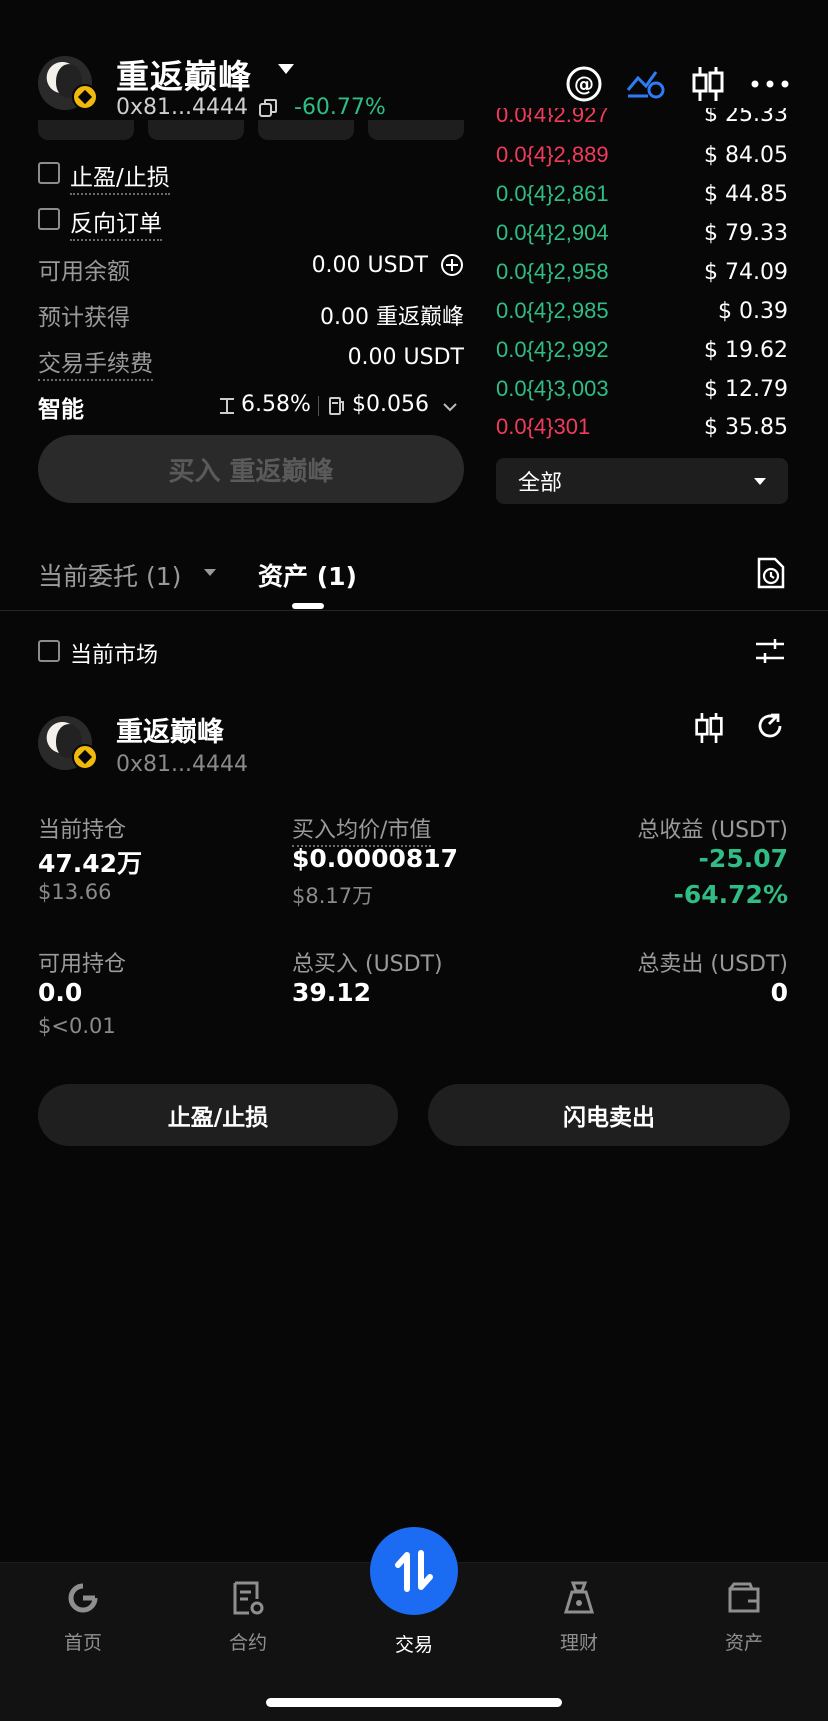 This screenshot has width=828, height=1721. I want to click on order-book-row: 0.0{4}3,003 $ 12.79, so click(642, 389).